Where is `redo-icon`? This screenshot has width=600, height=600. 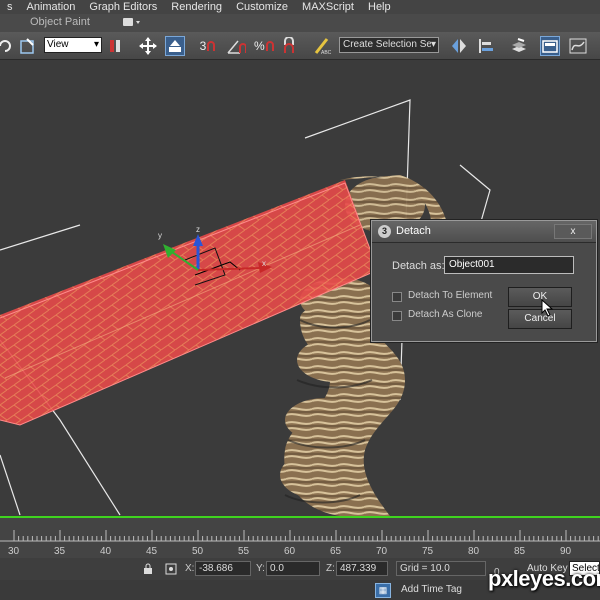 redo-icon is located at coordinates (7, 46).